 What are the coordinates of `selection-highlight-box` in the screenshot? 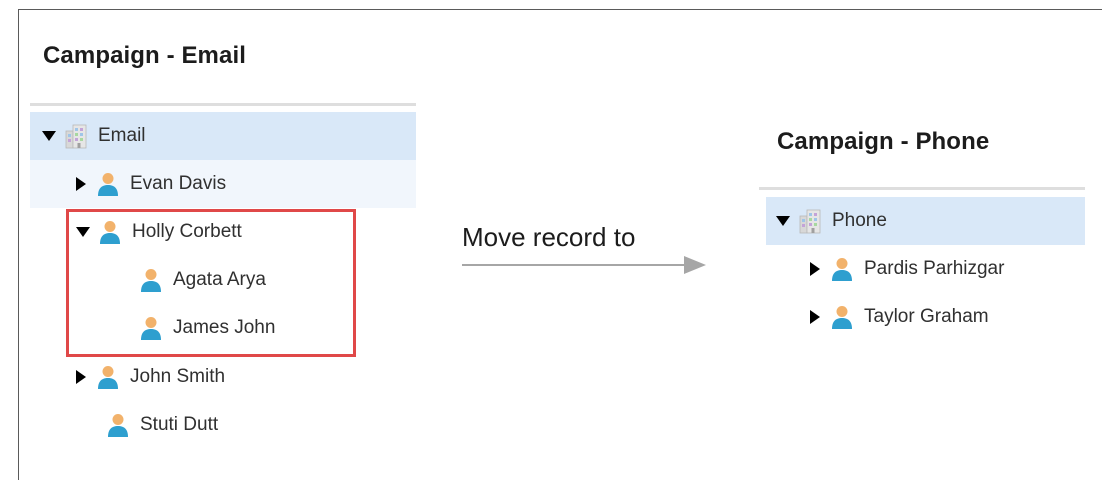 It's located at (211, 283).